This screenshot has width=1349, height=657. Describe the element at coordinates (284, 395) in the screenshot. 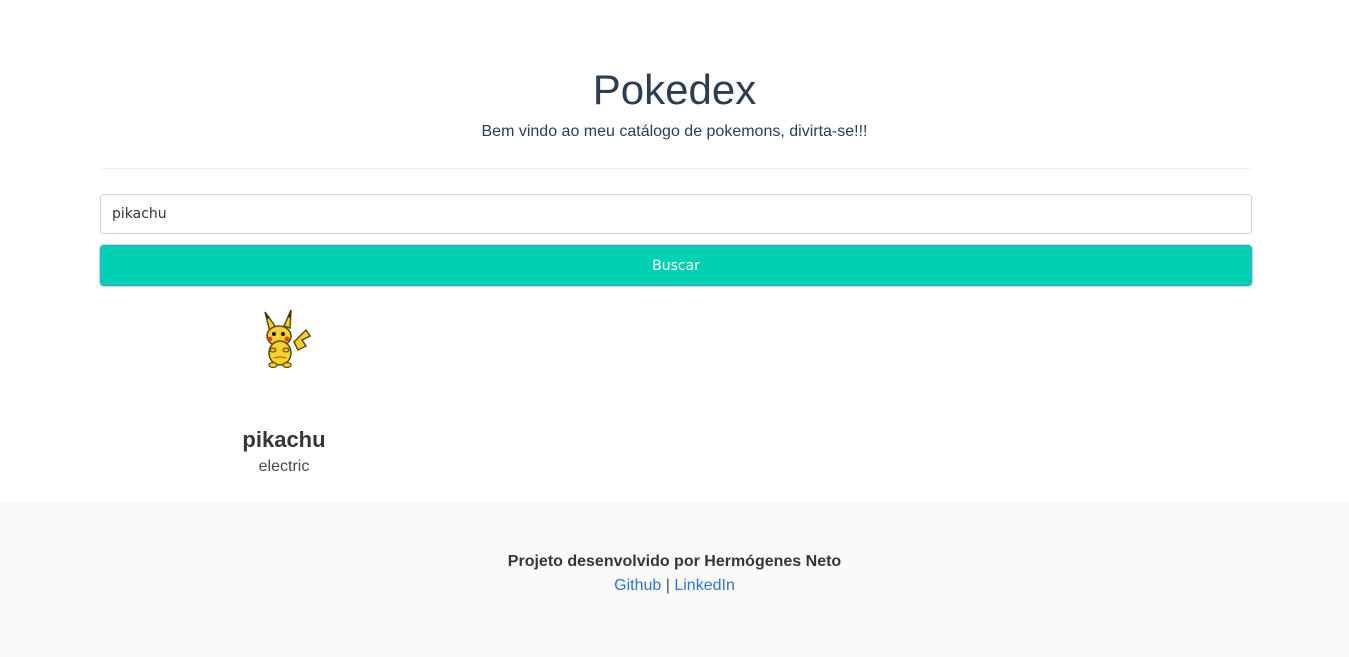

I see `pokemon-card: pikachu electric` at that location.